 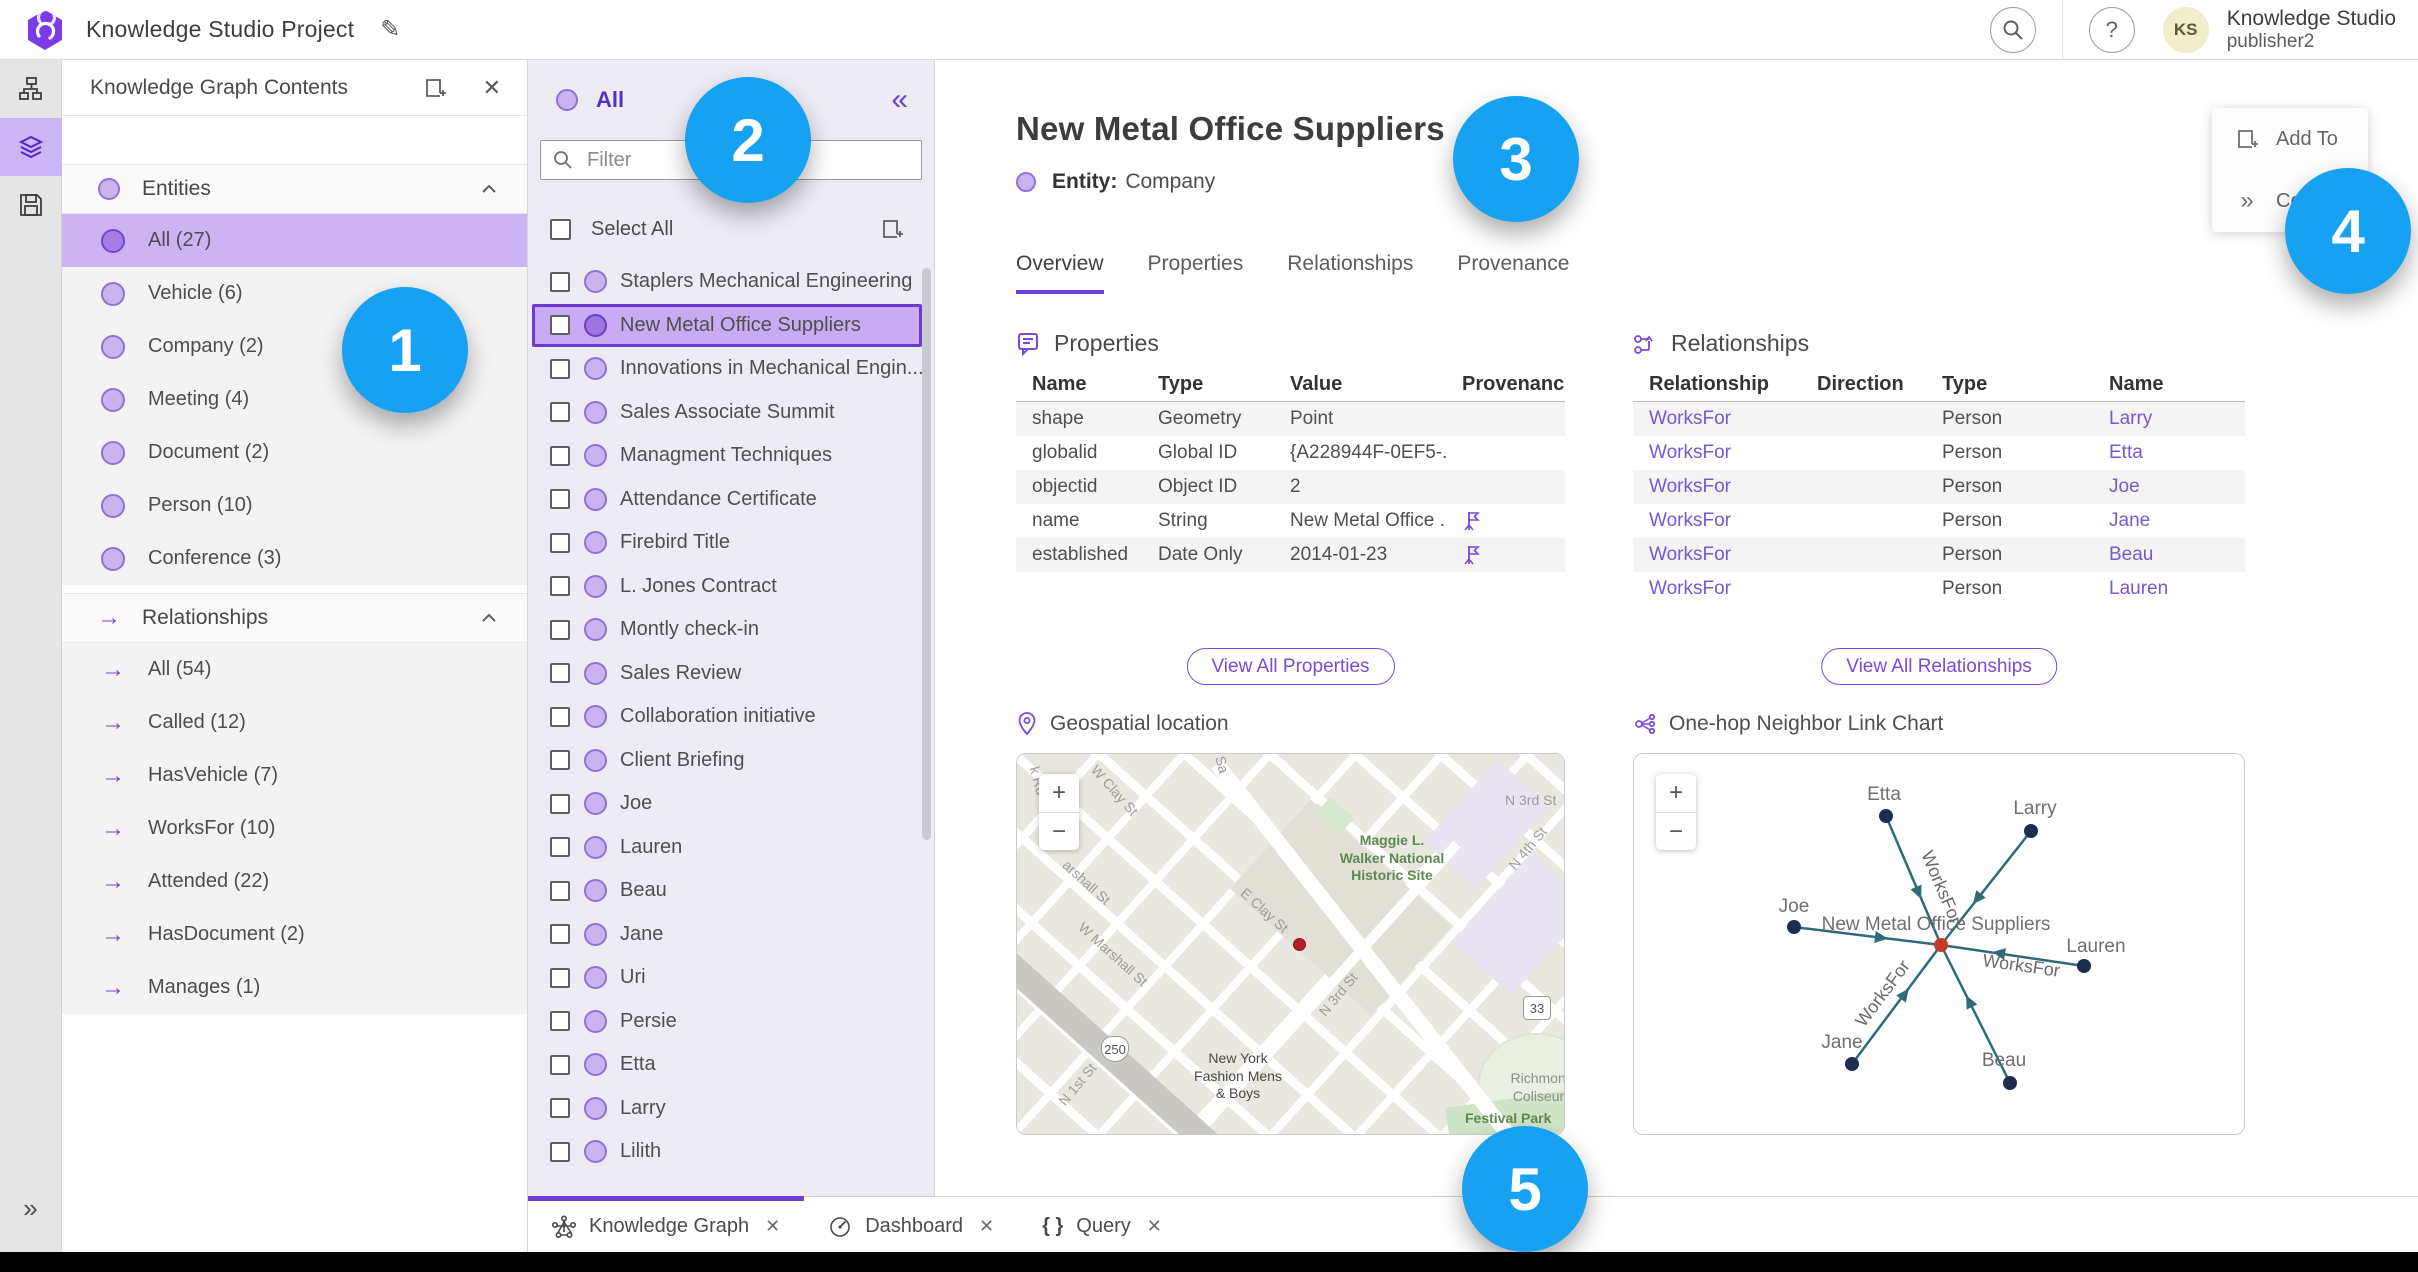 I want to click on tab-query: { } Query ✕, so click(x=1102, y=1224).